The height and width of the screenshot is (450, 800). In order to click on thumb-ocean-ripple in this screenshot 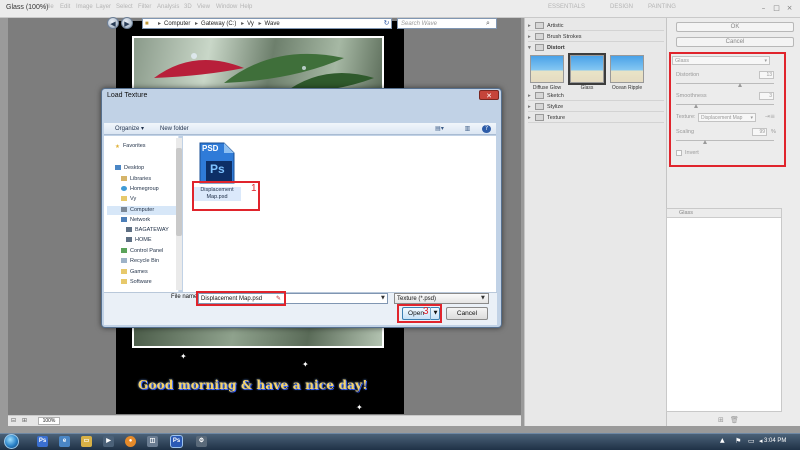, I will do `click(627, 69)`.